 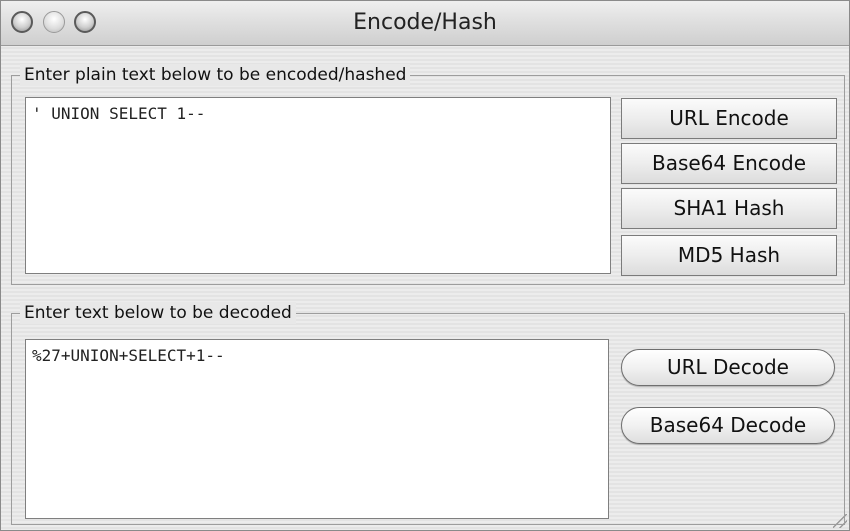 I want to click on decode-group-label: Enter text below to be decoded, so click(x=158, y=313).